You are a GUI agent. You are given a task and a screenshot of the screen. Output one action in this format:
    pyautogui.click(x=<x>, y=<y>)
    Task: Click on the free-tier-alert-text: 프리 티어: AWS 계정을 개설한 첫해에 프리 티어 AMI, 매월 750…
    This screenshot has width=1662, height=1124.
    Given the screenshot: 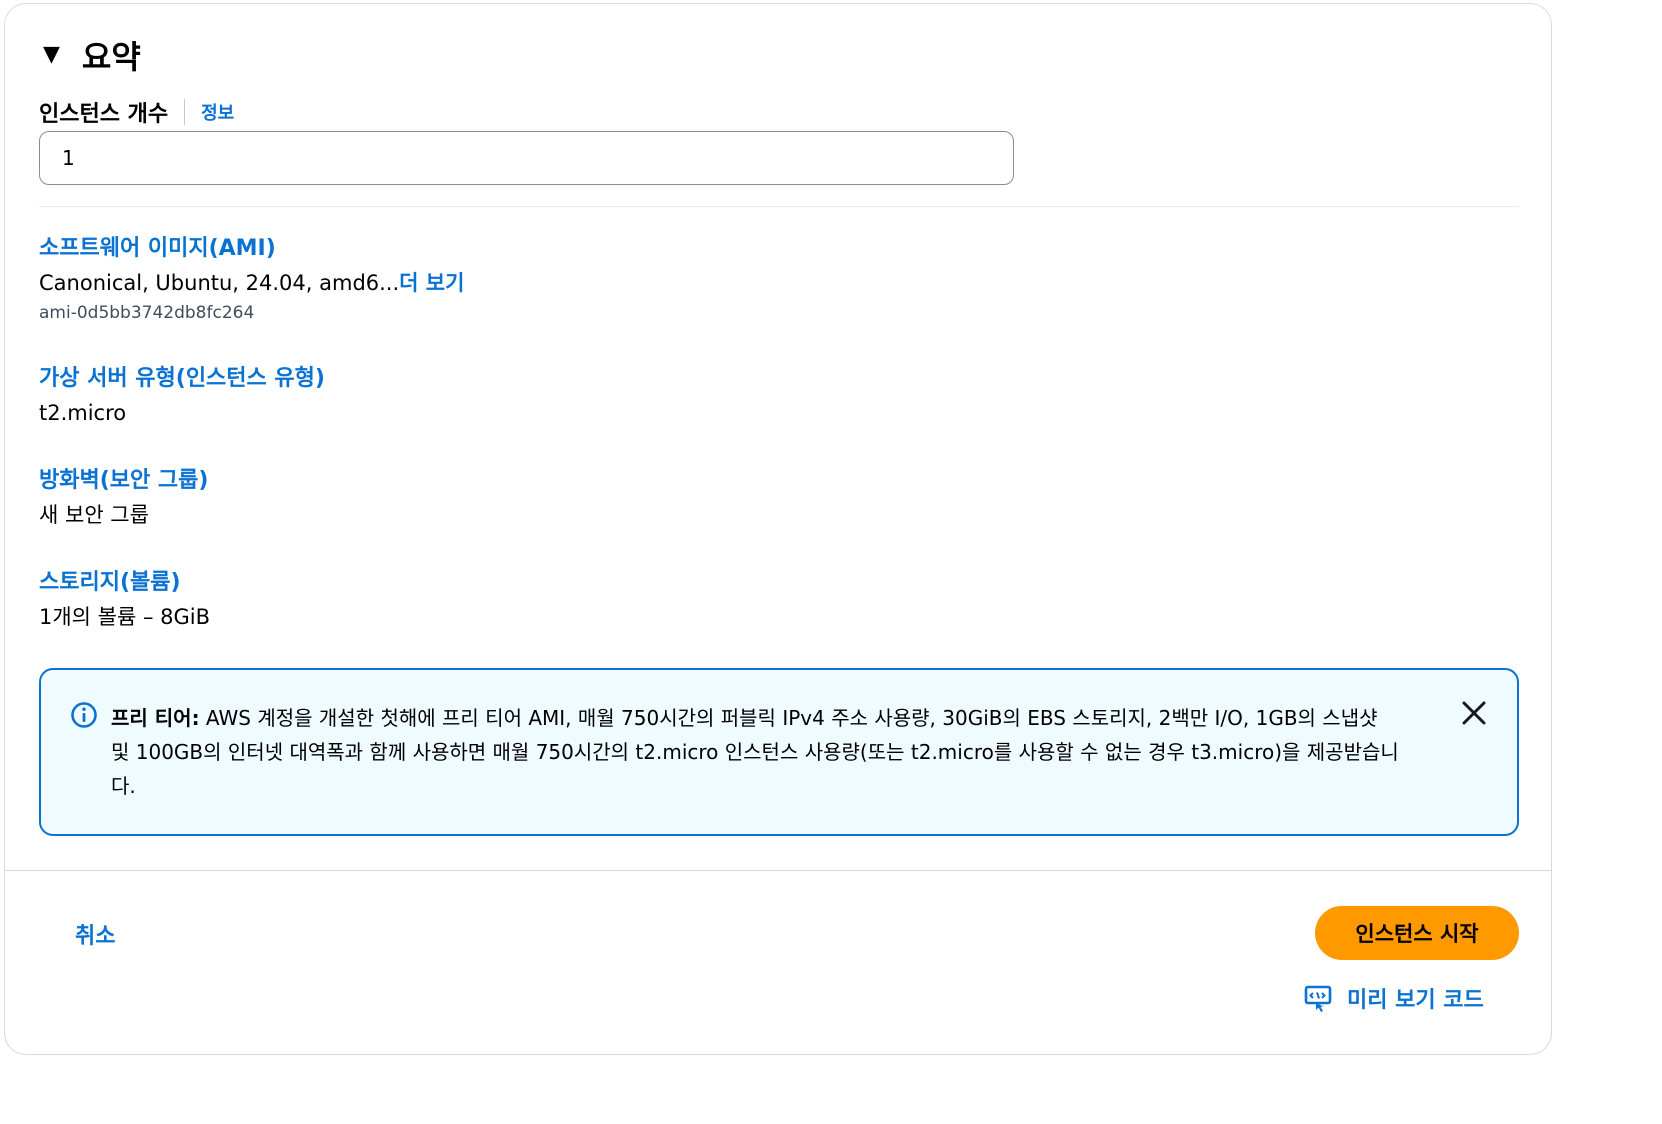 What is the action you would take?
    pyautogui.click(x=756, y=752)
    